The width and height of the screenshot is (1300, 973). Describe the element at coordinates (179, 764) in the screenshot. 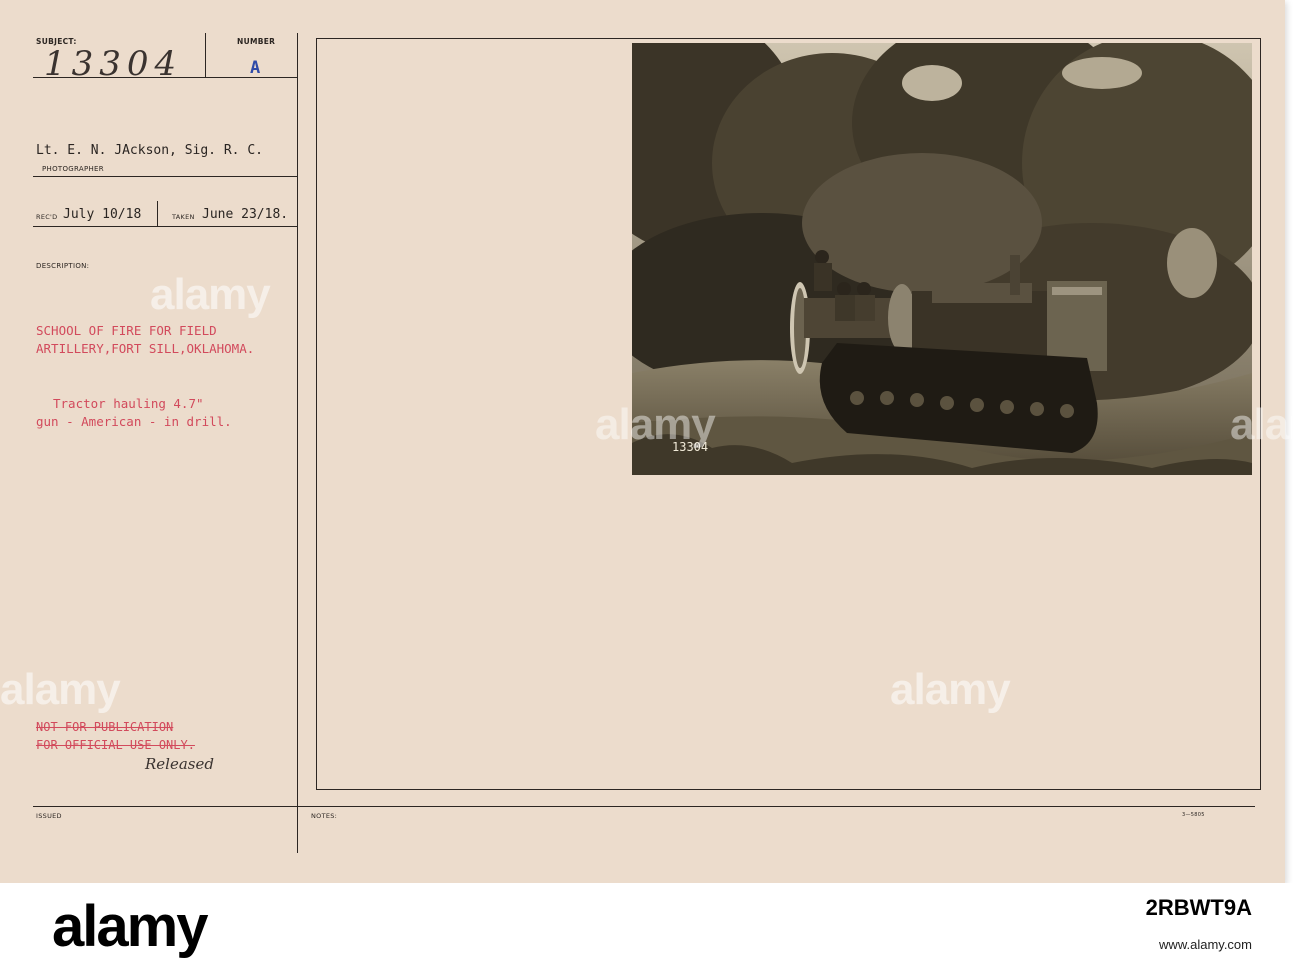

I see `released-handwritten-note: Released` at that location.